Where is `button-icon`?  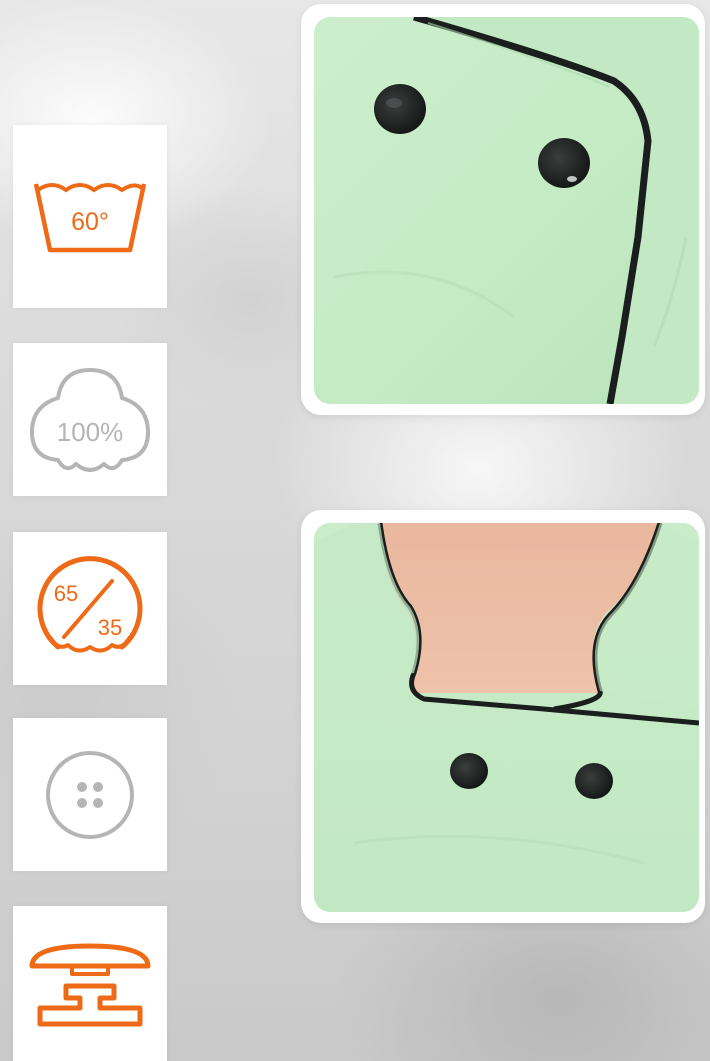
button-icon is located at coordinates (90, 794).